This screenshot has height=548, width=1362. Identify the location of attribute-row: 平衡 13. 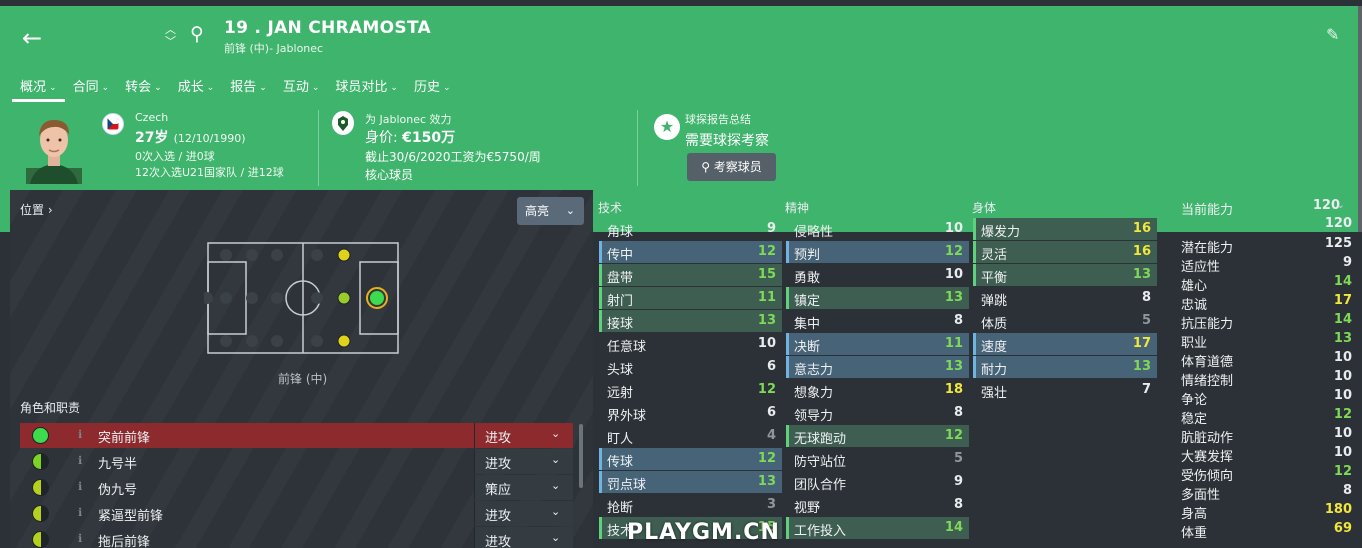
(1065, 275).